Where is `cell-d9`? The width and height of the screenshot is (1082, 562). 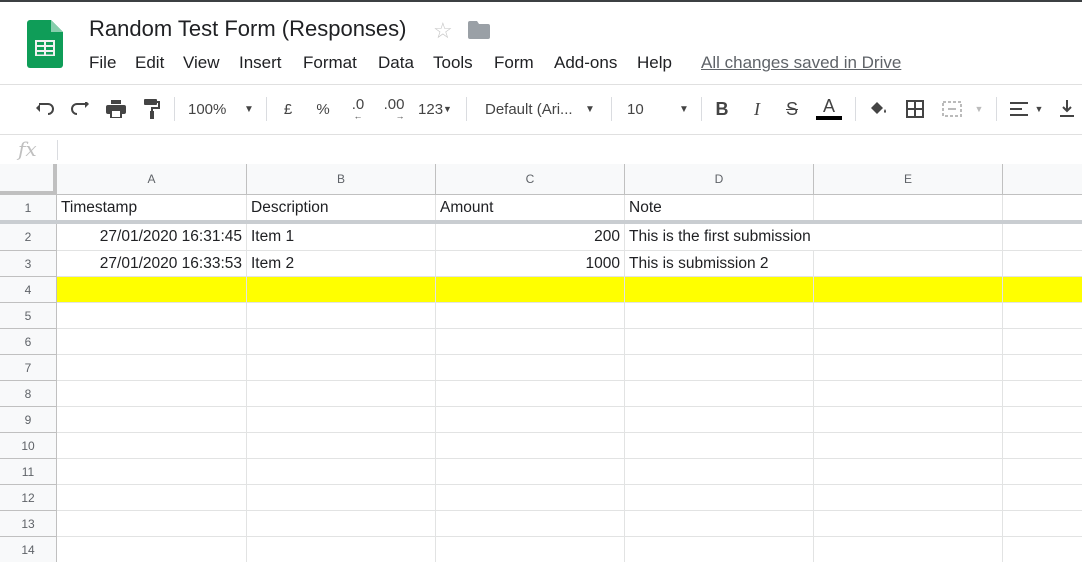 cell-d9 is located at coordinates (719, 420).